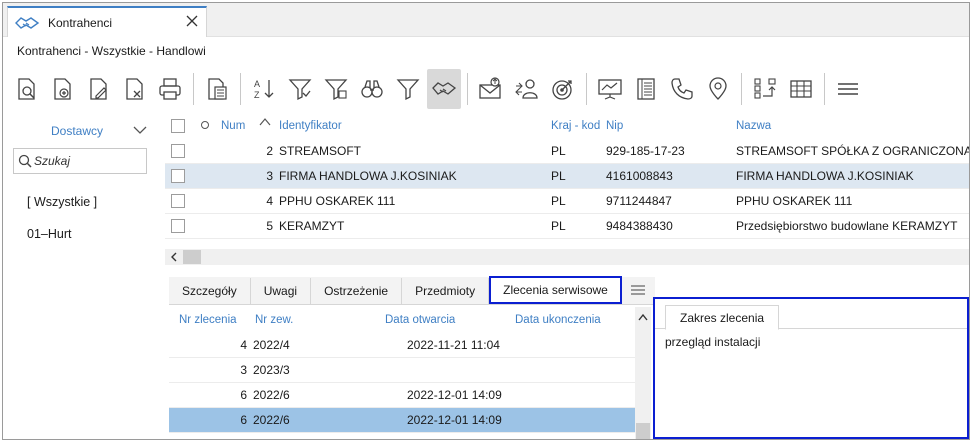  Describe the element at coordinates (558, 176) in the screenshot. I see `cell-kraj: PL` at that location.